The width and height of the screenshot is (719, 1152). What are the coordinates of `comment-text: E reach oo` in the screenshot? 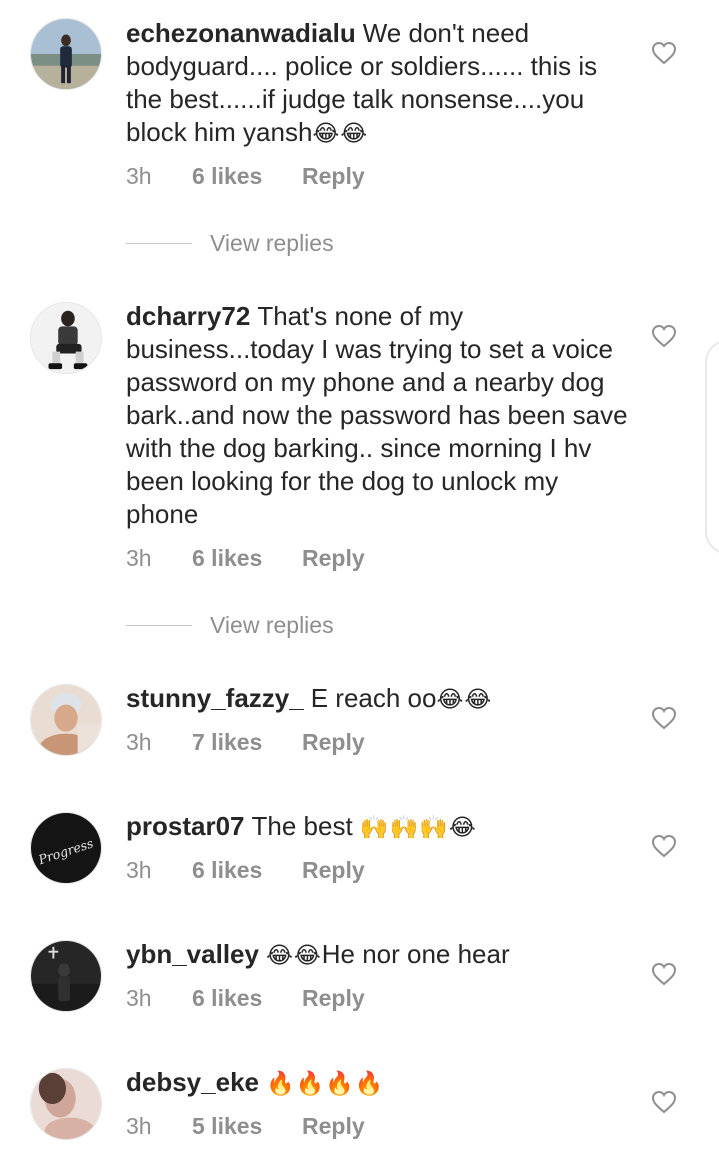 It's located at (373, 698).